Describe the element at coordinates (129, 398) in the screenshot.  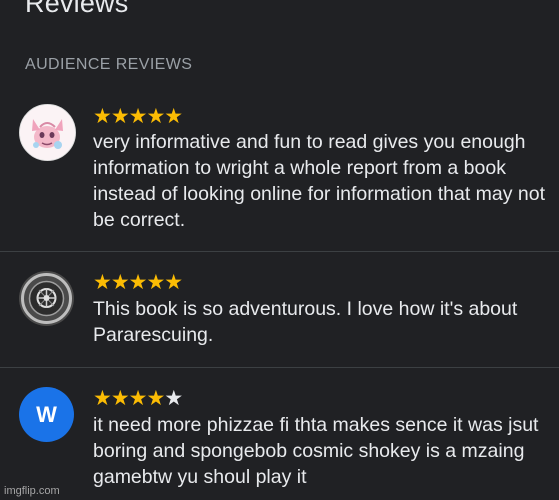
I see `filled-stars: ★★★★` at that location.